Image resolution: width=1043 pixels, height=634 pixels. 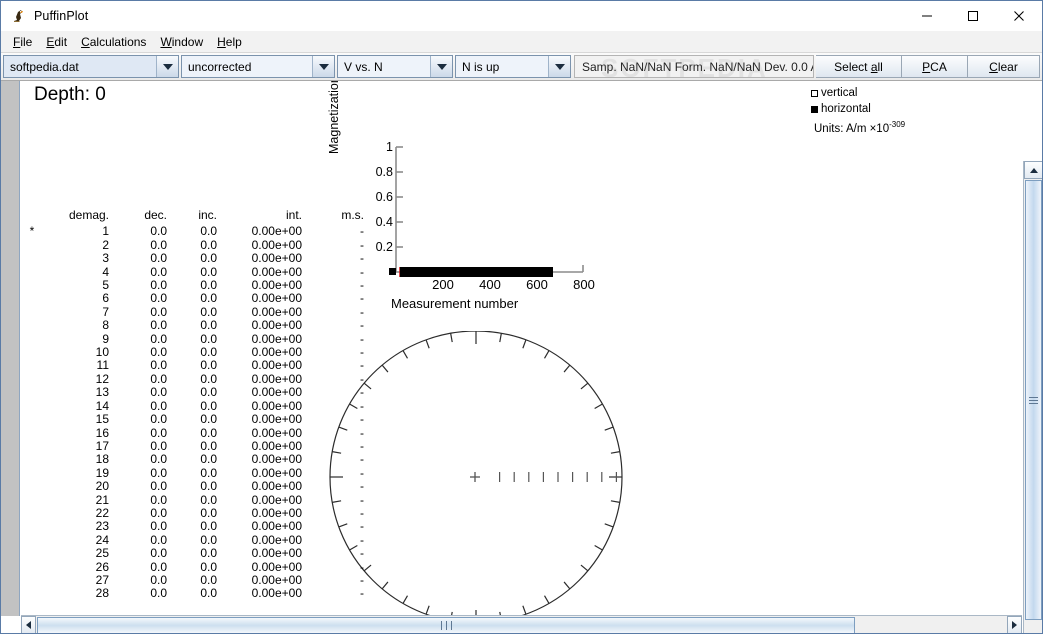 I want to click on vertical-scrollbar, so click(x=1032, y=397).